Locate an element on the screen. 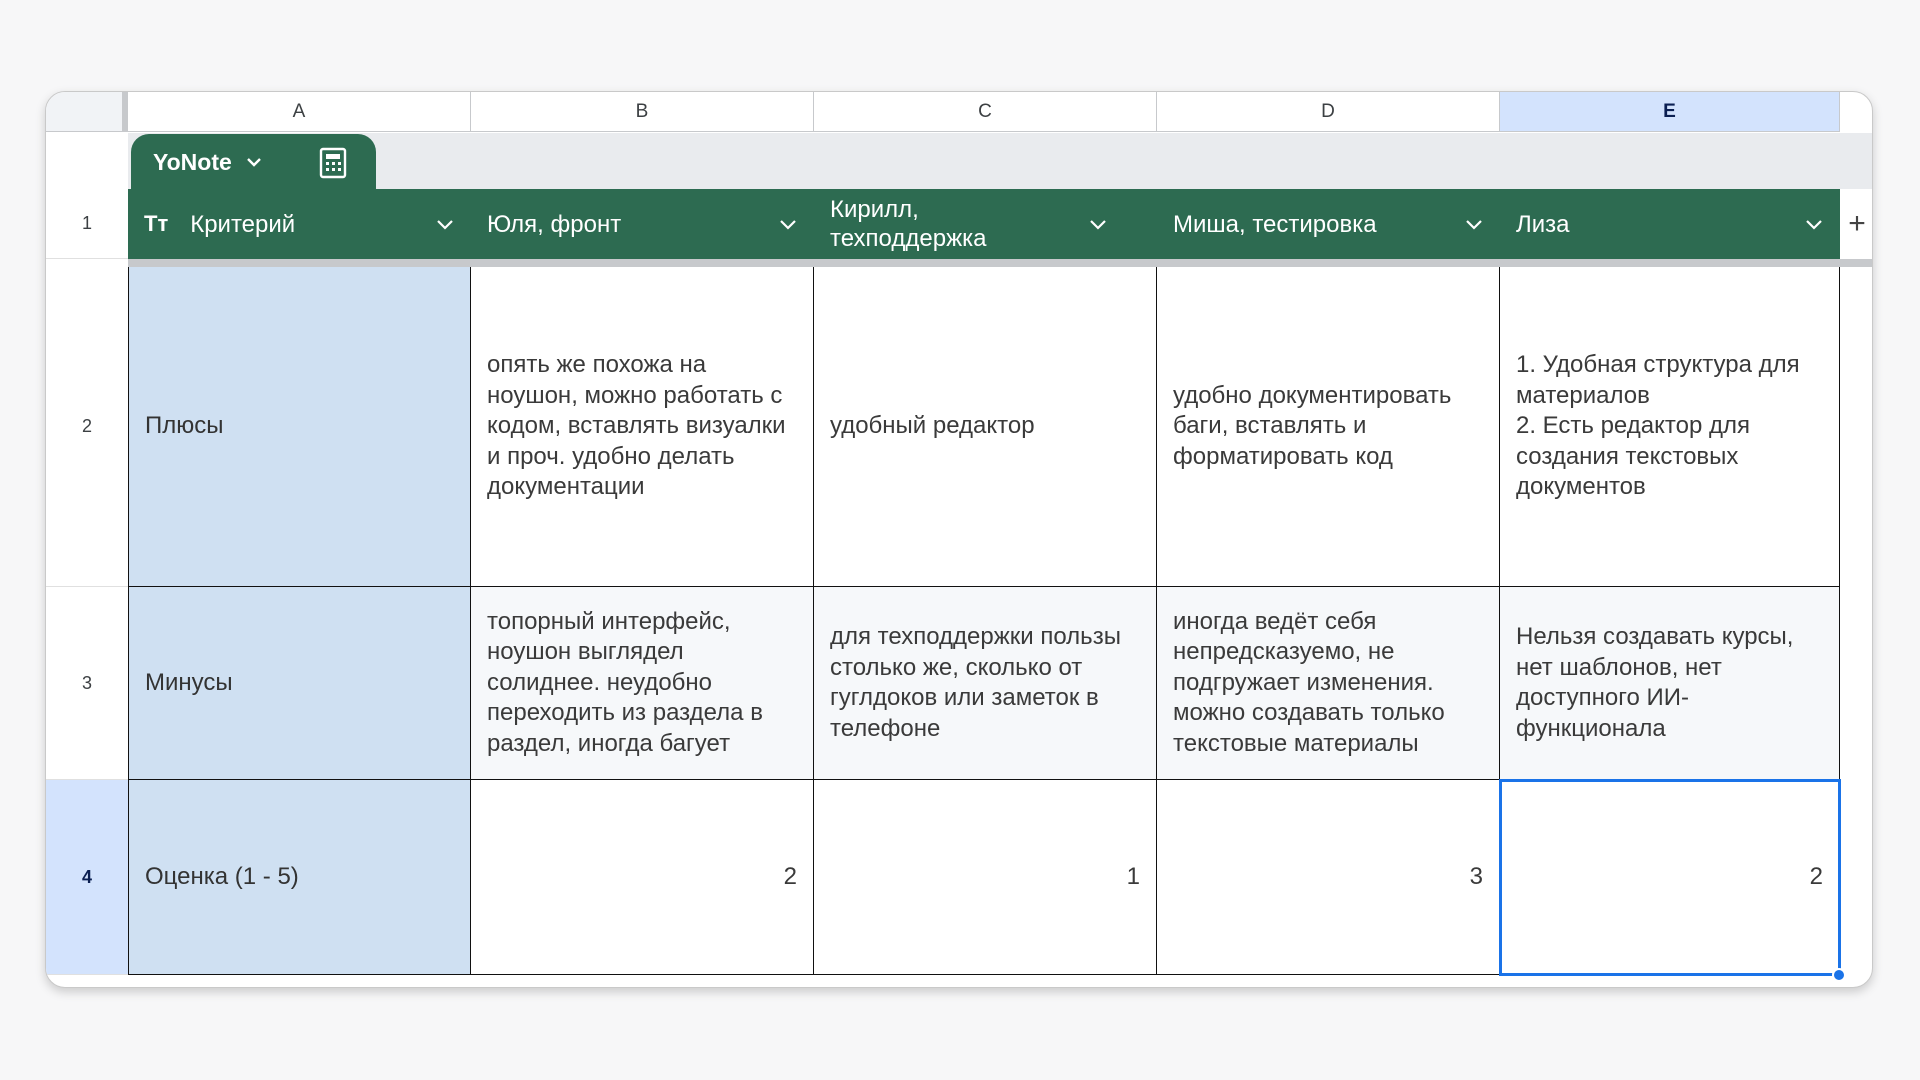  header-label: Миша, тестировка is located at coordinates (1275, 224).